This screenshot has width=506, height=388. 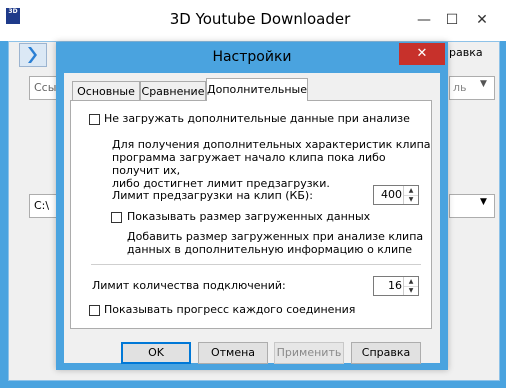 What do you see at coordinates (173, 90) in the screenshot?
I see `tab-comparison: Сравнение` at bounding box center [173, 90].